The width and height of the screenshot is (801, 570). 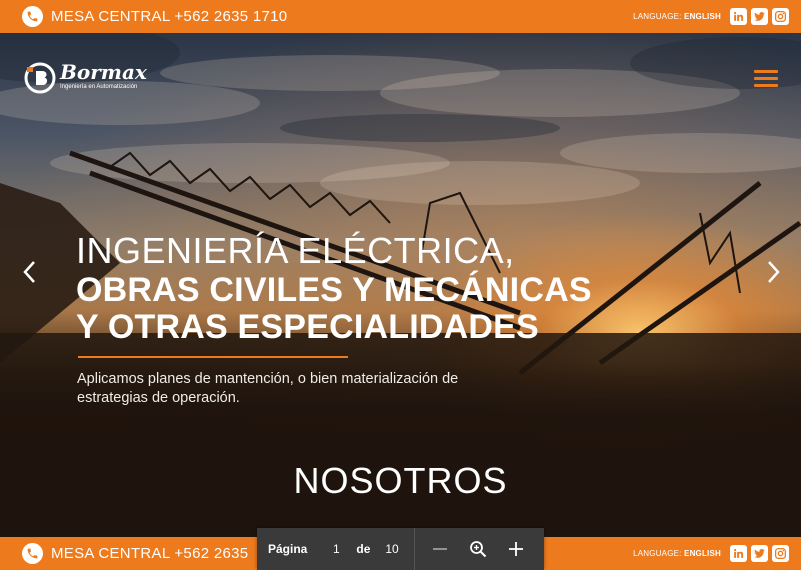 I want to click on current-page-input: 1, so click(x=336, y=549).